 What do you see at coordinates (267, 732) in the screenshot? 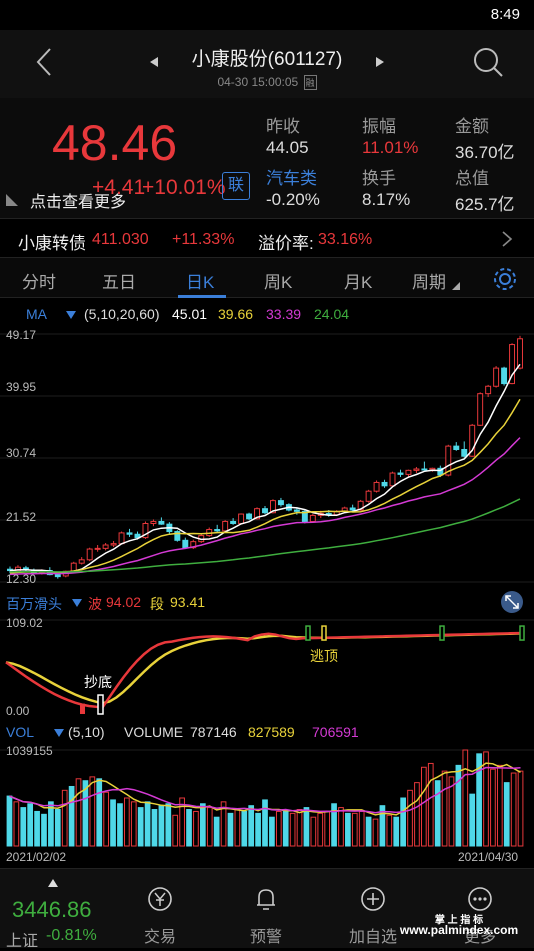
I see `volume-legend: VOL (5,10) VOLUME 787146 827589 706591` at bounding box center [267, 732].